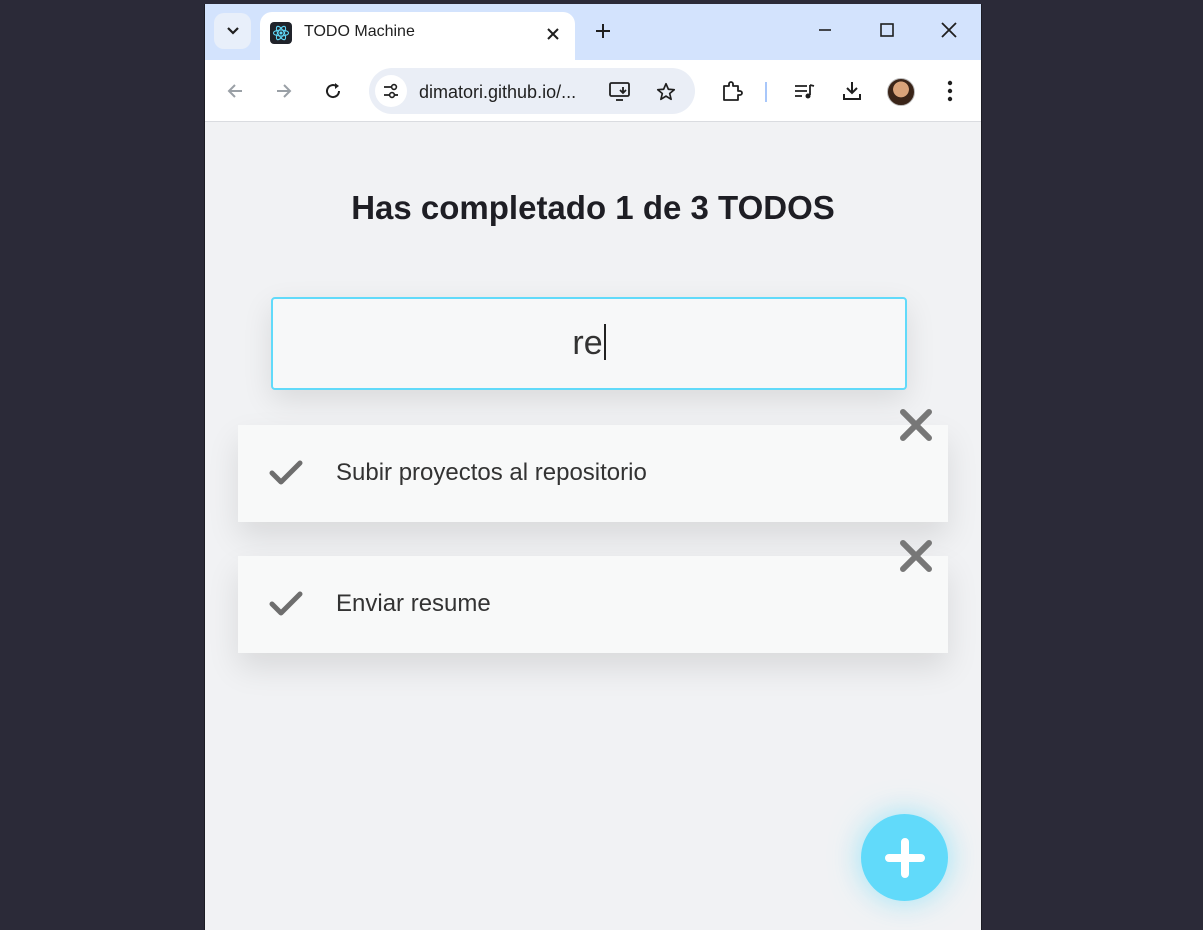 The width and height of the screenshot is (1203, 930). I want to click on tab-close-icon, so click(553, 34).